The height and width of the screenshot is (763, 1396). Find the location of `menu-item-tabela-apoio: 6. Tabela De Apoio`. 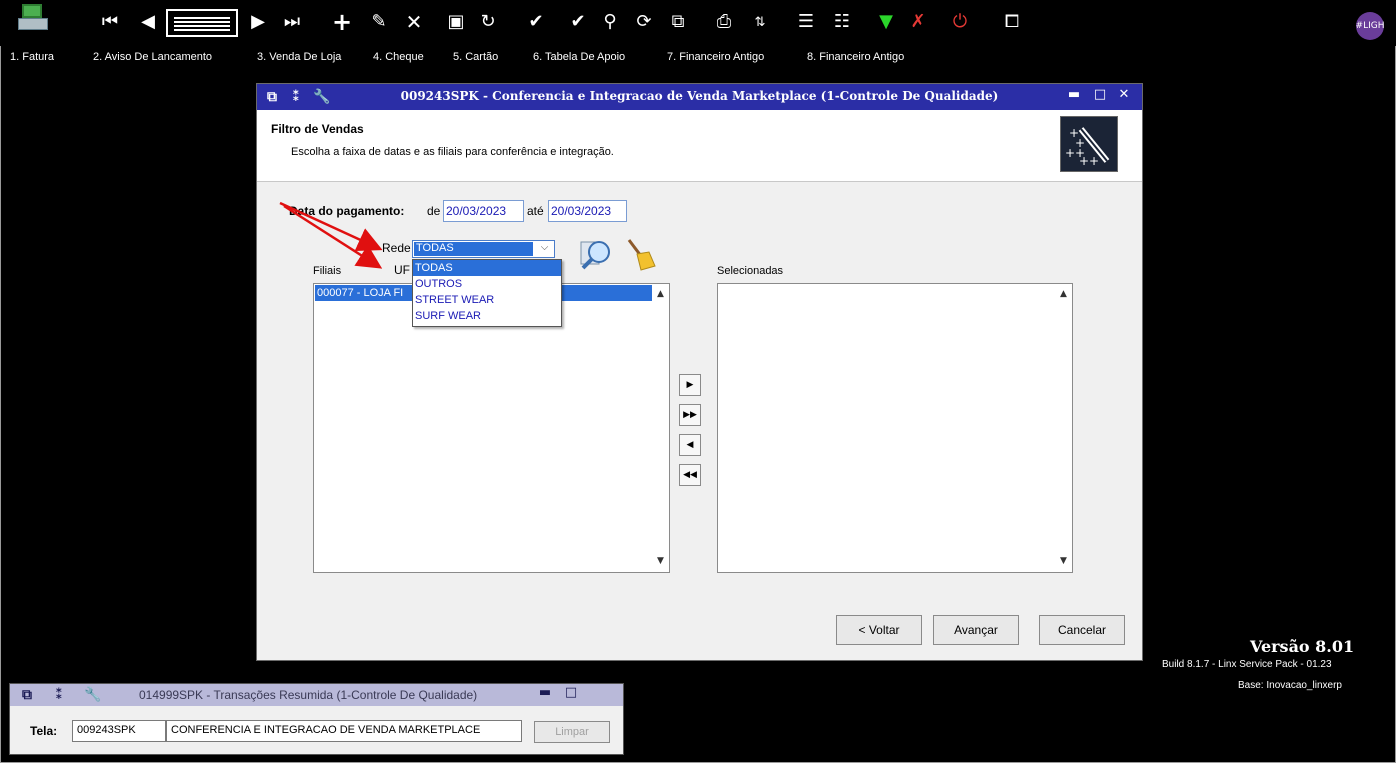

menu-item-tabela-apoio: 6. Tabela De Apoio is located at coordinates (579, 57).